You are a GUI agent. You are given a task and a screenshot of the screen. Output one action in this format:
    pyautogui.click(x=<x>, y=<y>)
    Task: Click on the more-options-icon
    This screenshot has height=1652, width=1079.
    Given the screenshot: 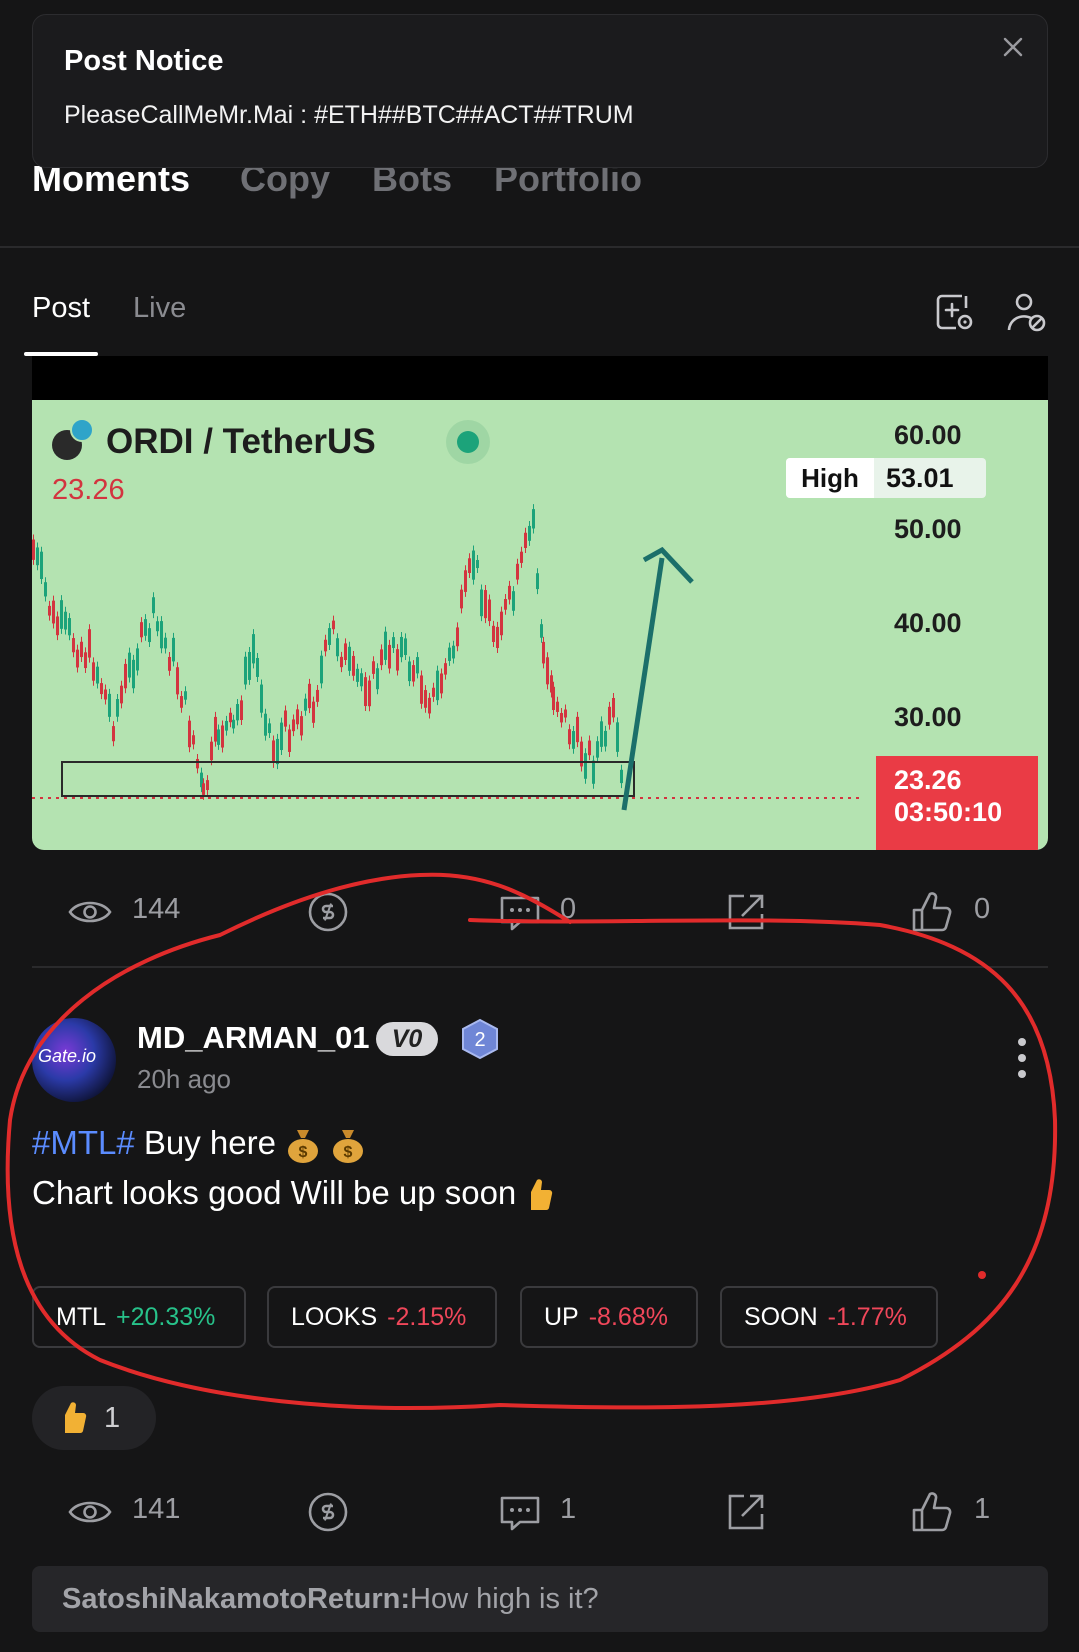 What is the action you would take?
    pyautogui.click(x=1022, y=1058)
    